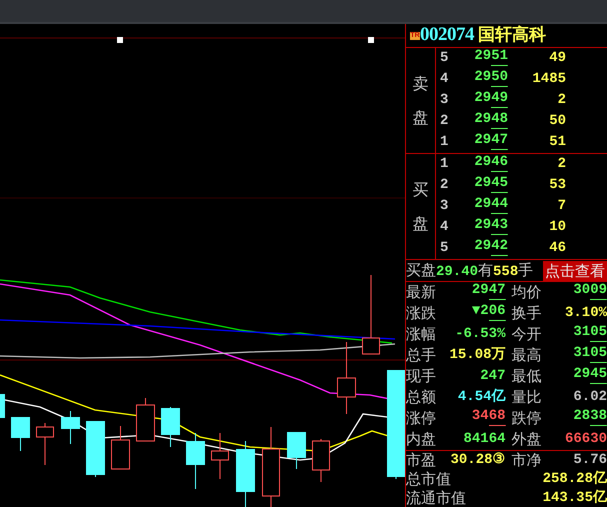  What do you see at coordinates (557, 121) in the screenshot?
I see `volume: 50` at bounding box center [557, 121].